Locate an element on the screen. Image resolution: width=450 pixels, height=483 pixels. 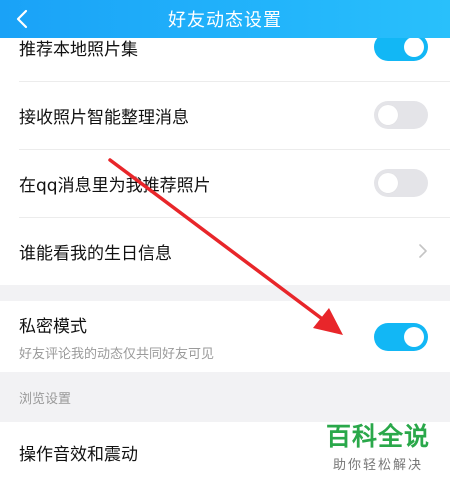
smart-organize-toggle is located at coordinates (401, 115).